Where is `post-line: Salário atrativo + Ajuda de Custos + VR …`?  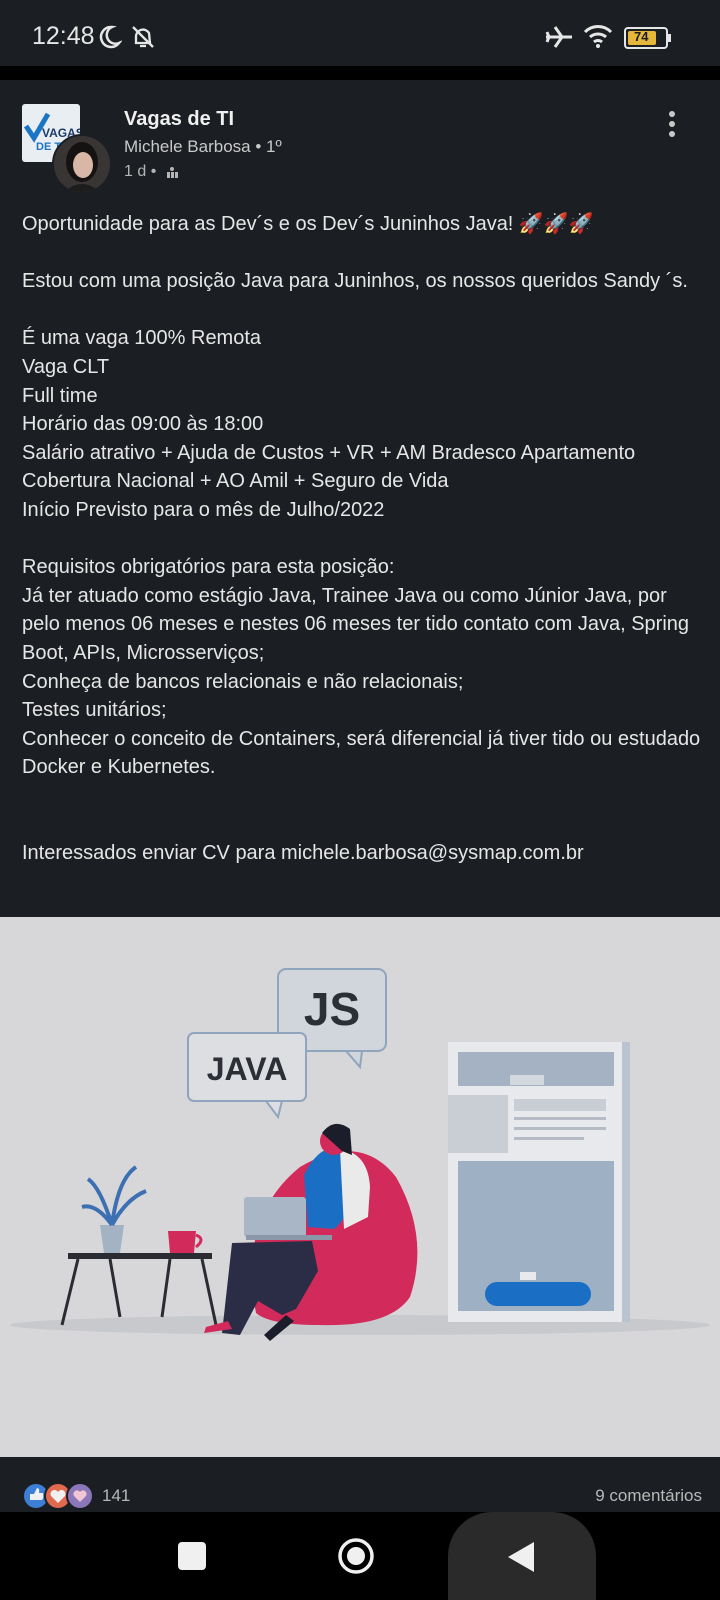
post-line: Salário atrativo + Ajuda de Custos + VR … is located at coordinates (329, 467).